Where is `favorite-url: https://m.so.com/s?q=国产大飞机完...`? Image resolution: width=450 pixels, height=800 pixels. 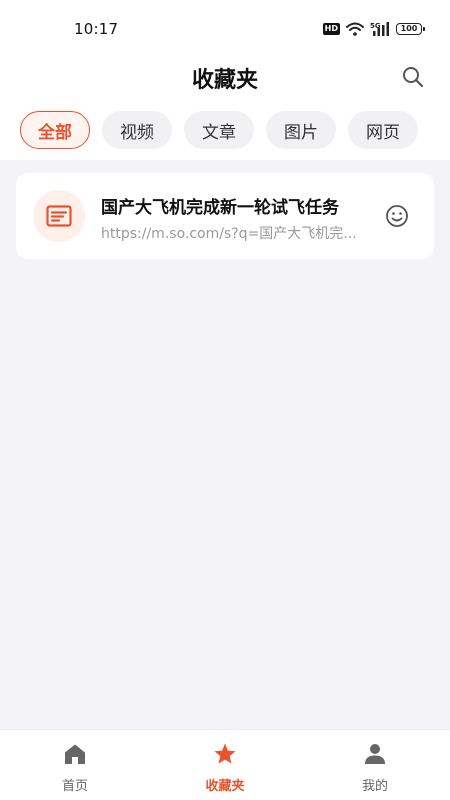
favorite-url: https://m.so.com/s?q=国产大飞机完... is located at coordinates (229, 234).